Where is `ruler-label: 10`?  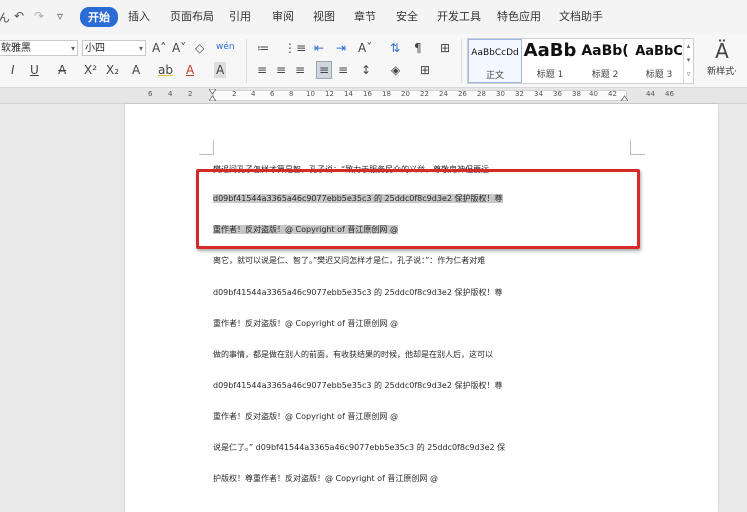
ruler-label: 10 is located at coordinates (310, 94).